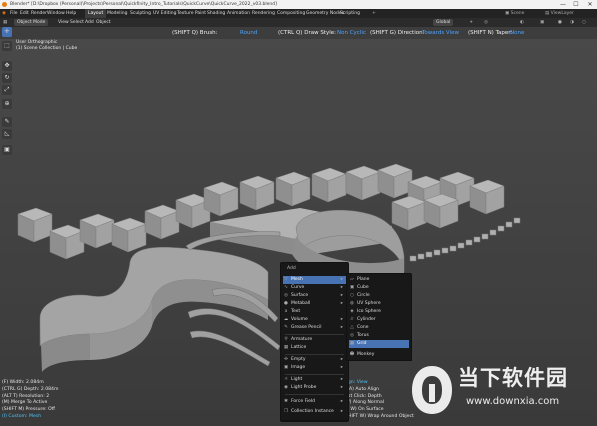 The height and width of the screenshot is (426, 597). I want to click on force-field-icon: ✱, so click(286, 401).